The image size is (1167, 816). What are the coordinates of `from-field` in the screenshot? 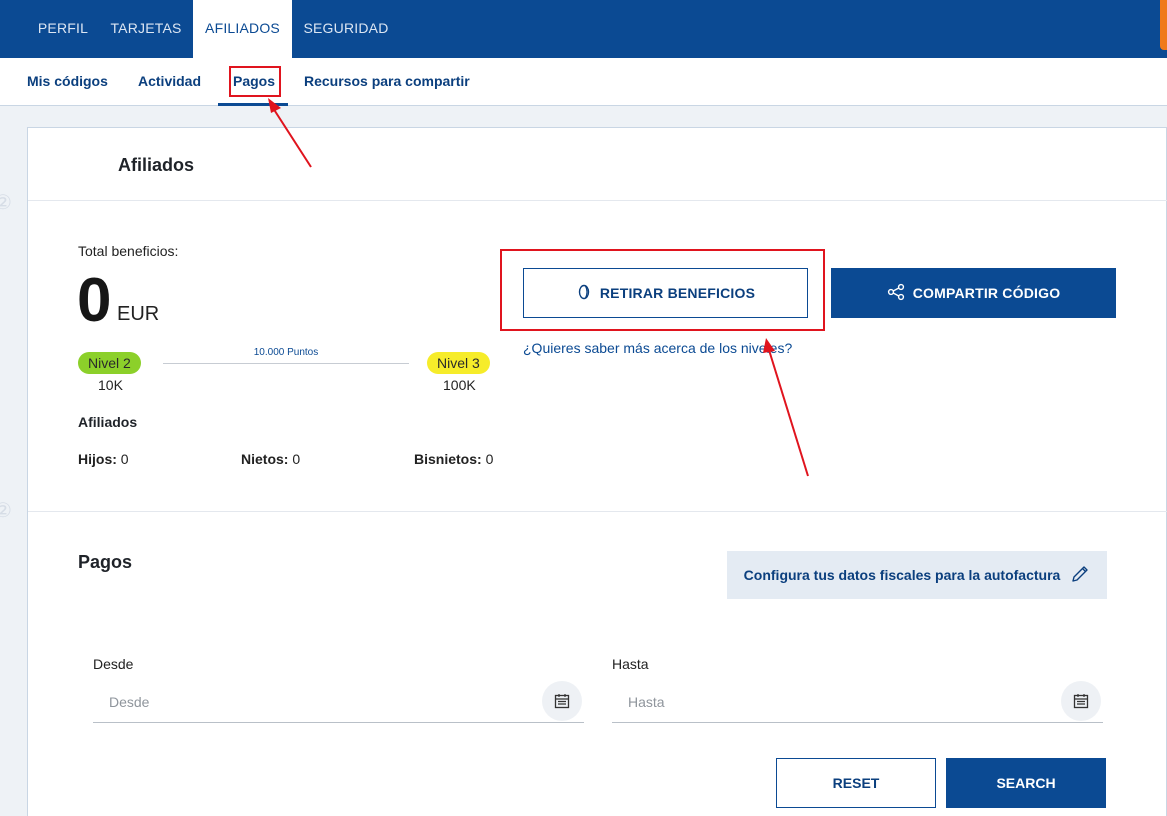 It's located at (338, 702).